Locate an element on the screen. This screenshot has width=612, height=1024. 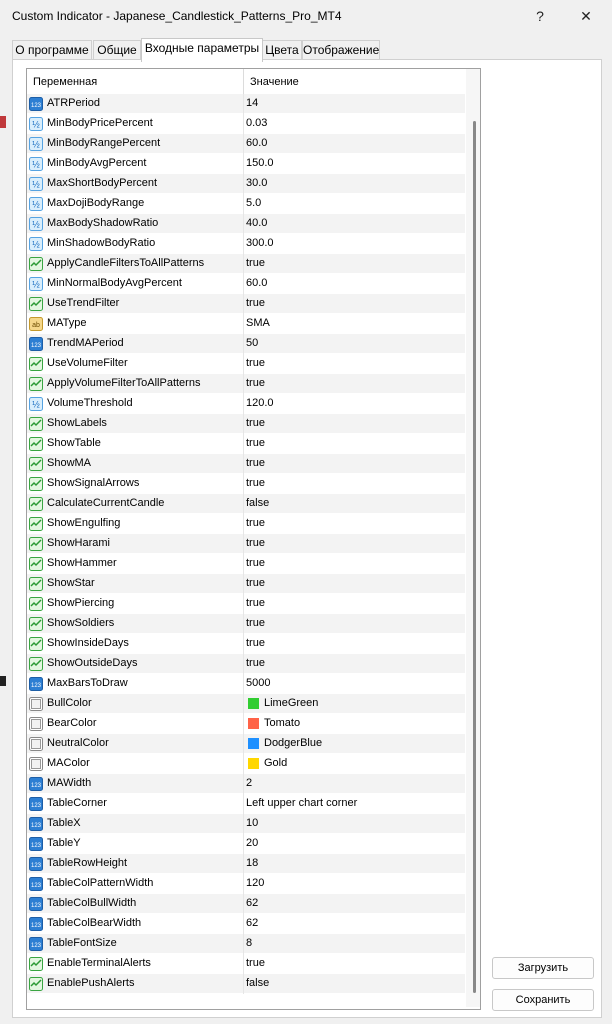
parameter-row: 123 ATRPeriod 14 is located at coordinates (246, 104).